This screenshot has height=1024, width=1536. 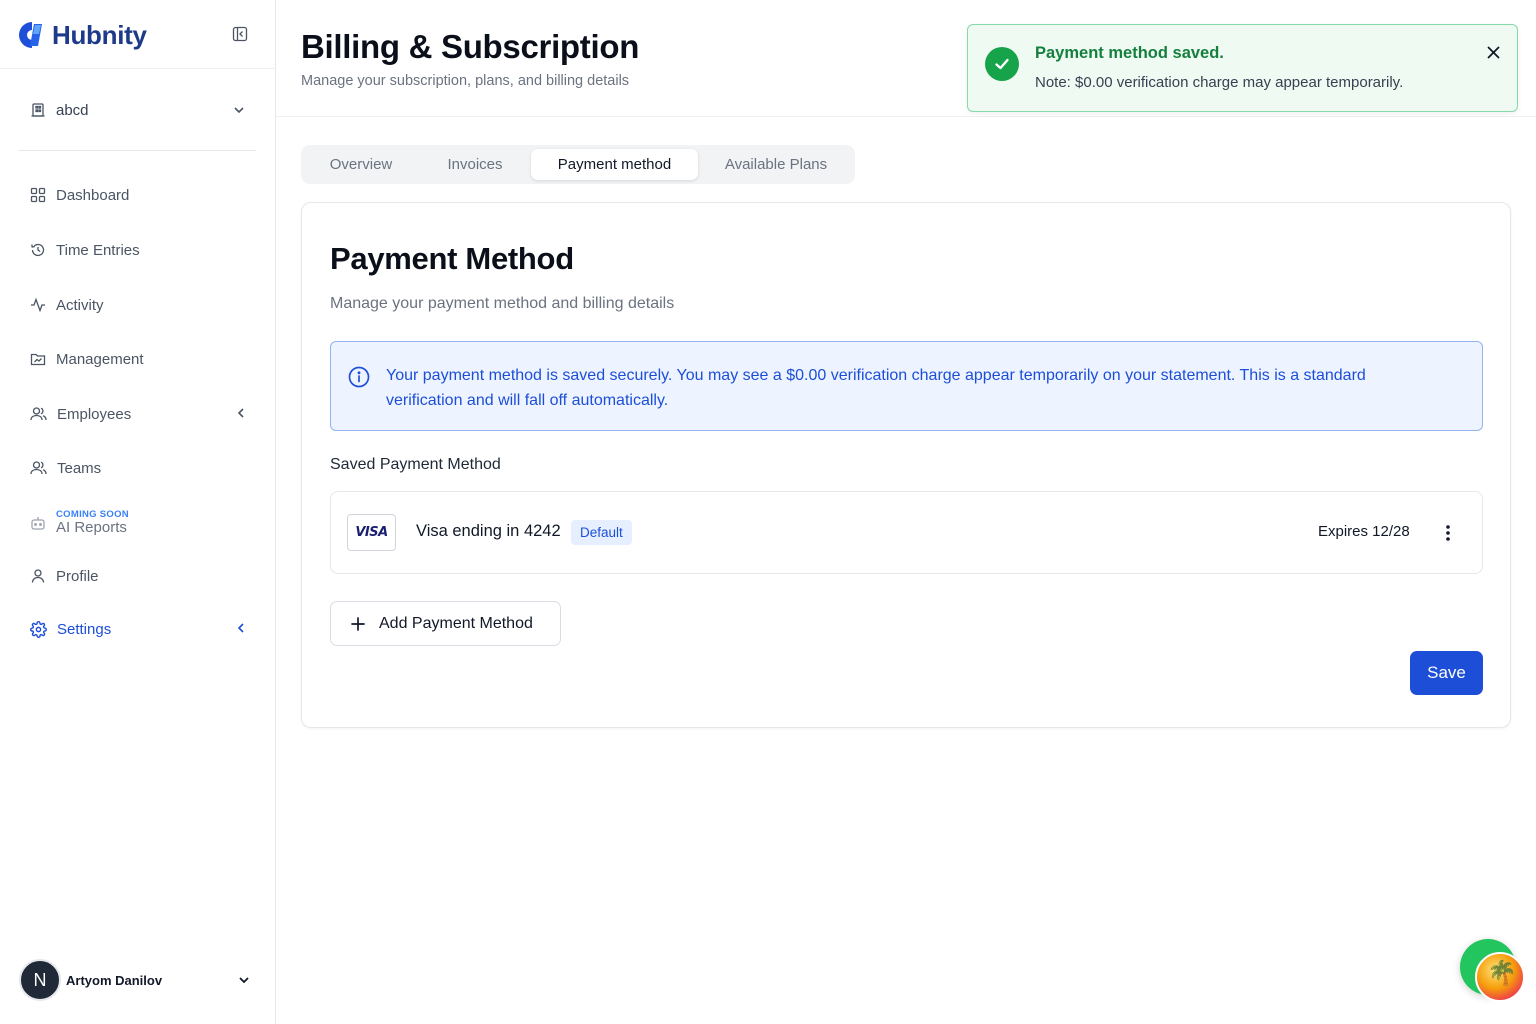 What do you see at coordinates (140, 305) in the screenshot?
I see `sidebar-item-activity: Activity` at bounding box center [140, 305].